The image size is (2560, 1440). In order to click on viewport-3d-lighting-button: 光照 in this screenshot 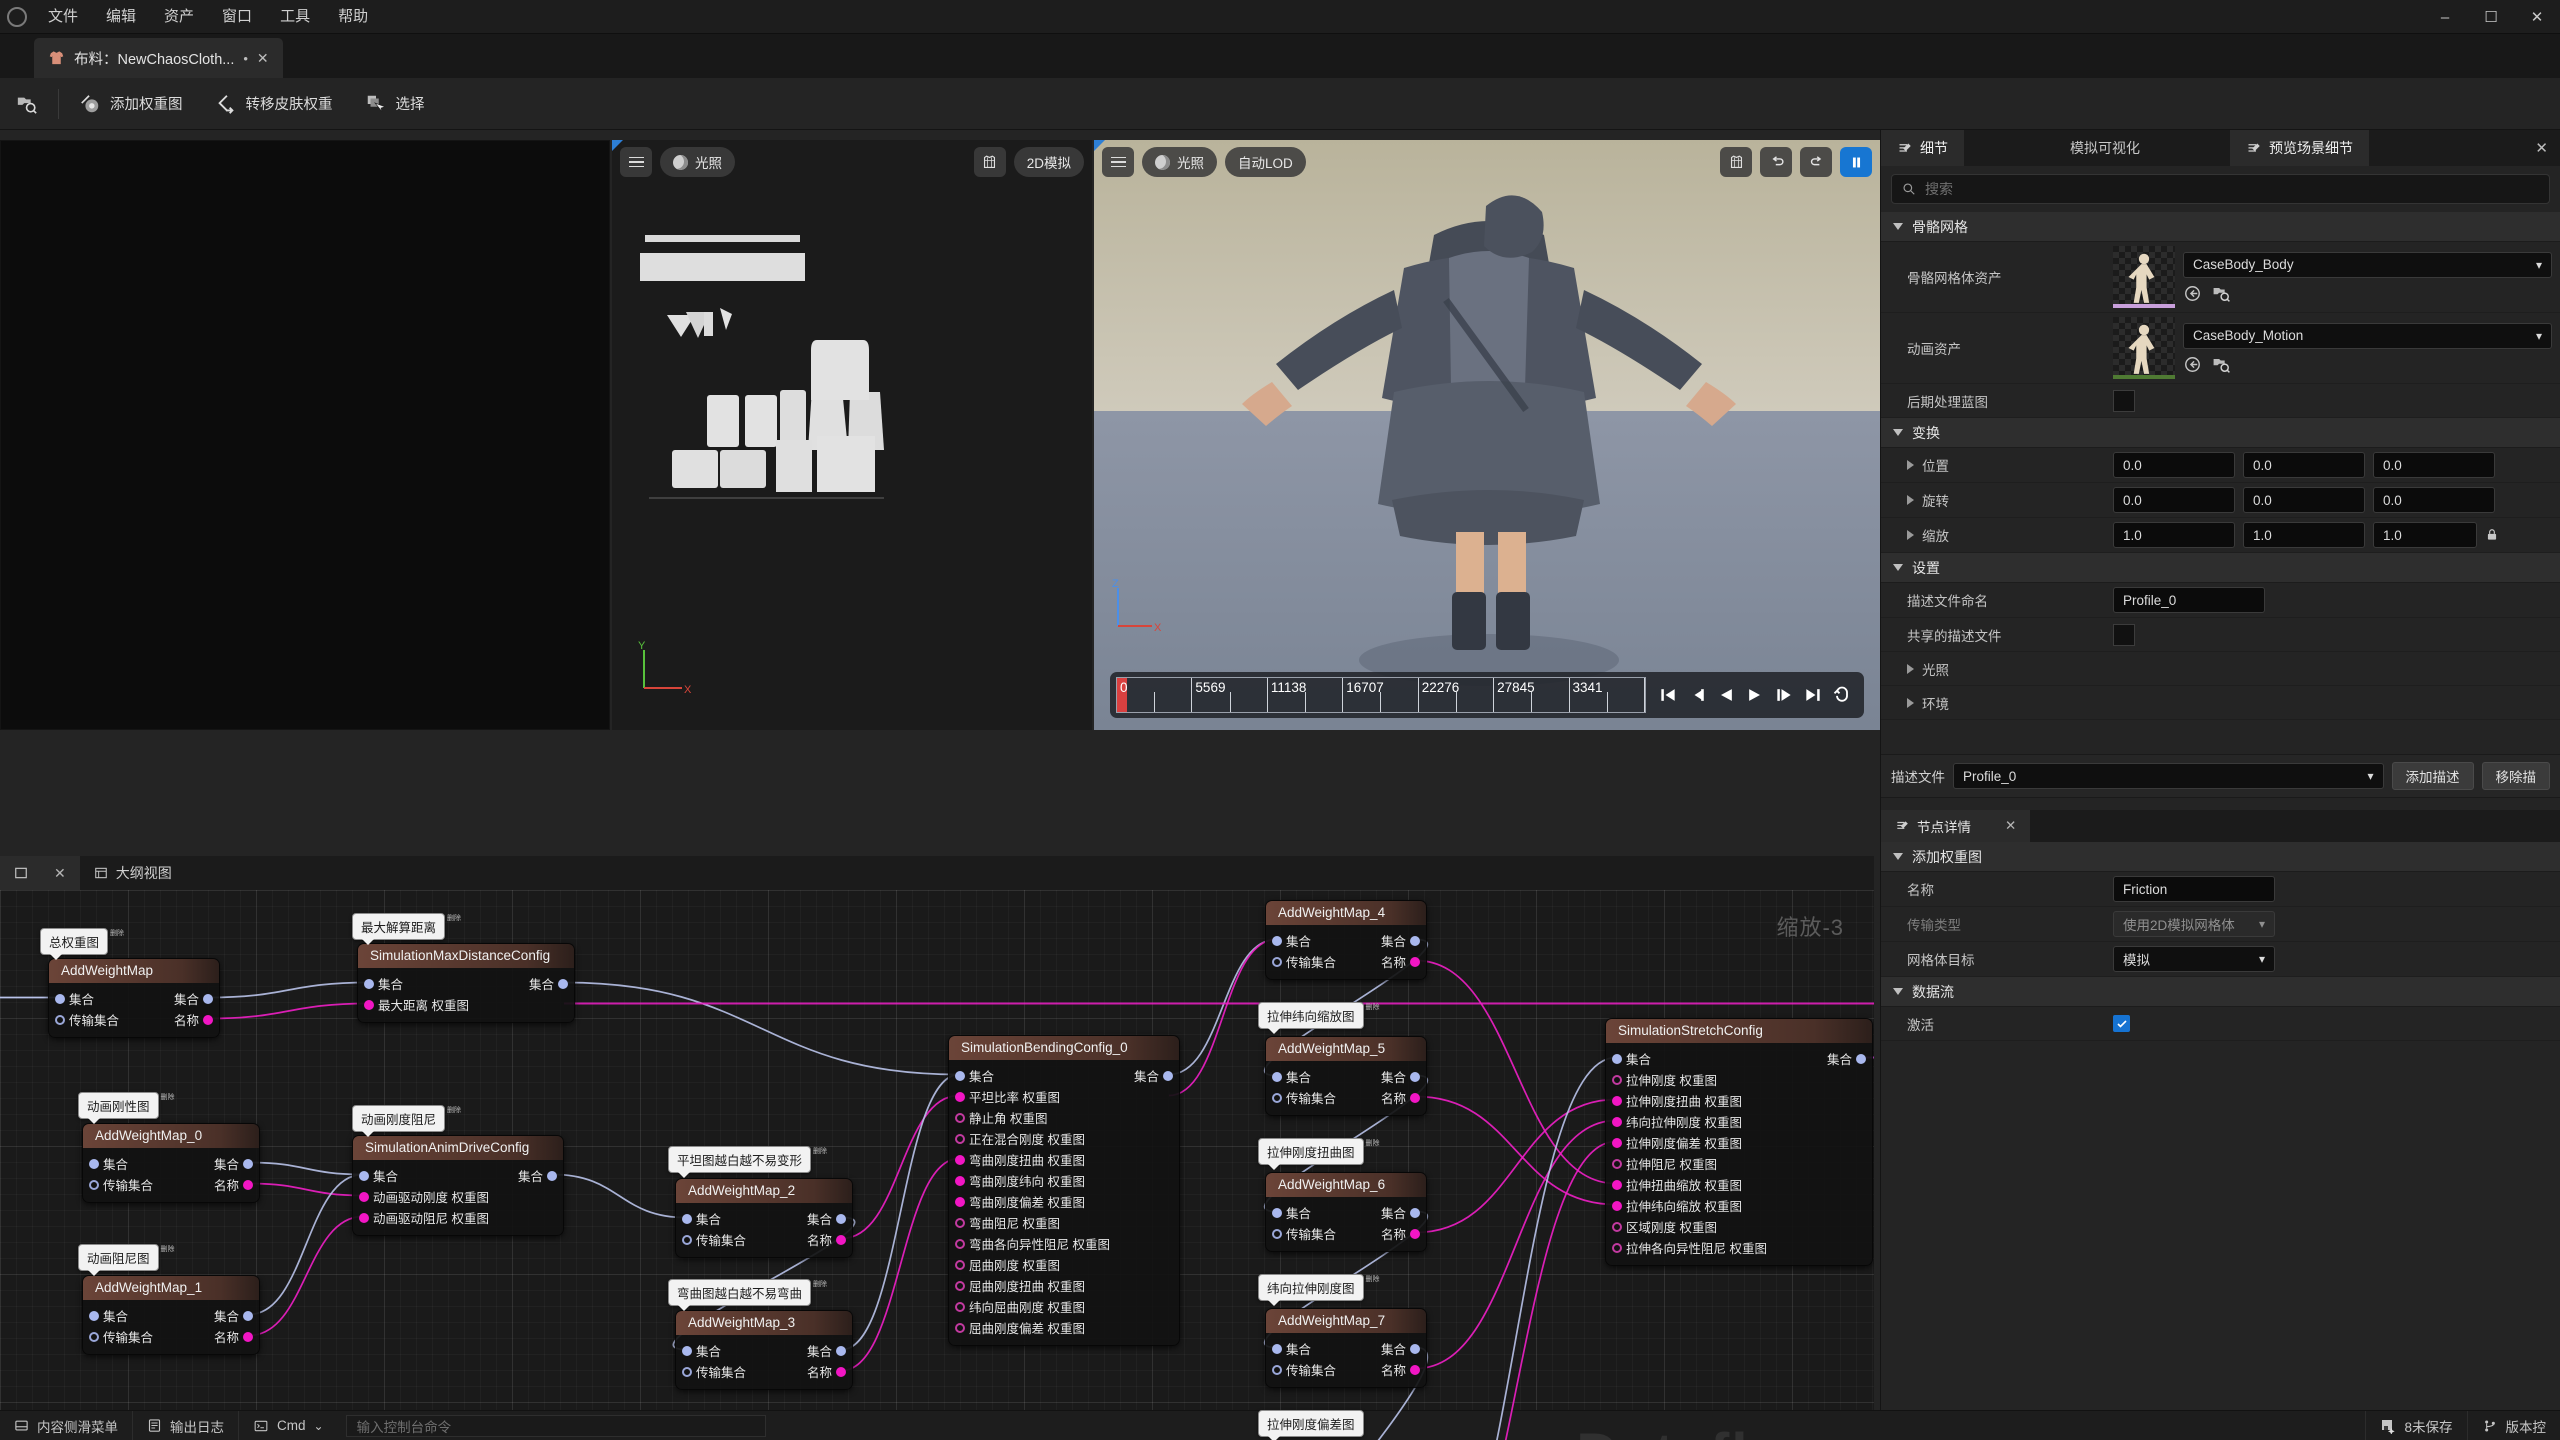, I will do `click(1179, 162)`.